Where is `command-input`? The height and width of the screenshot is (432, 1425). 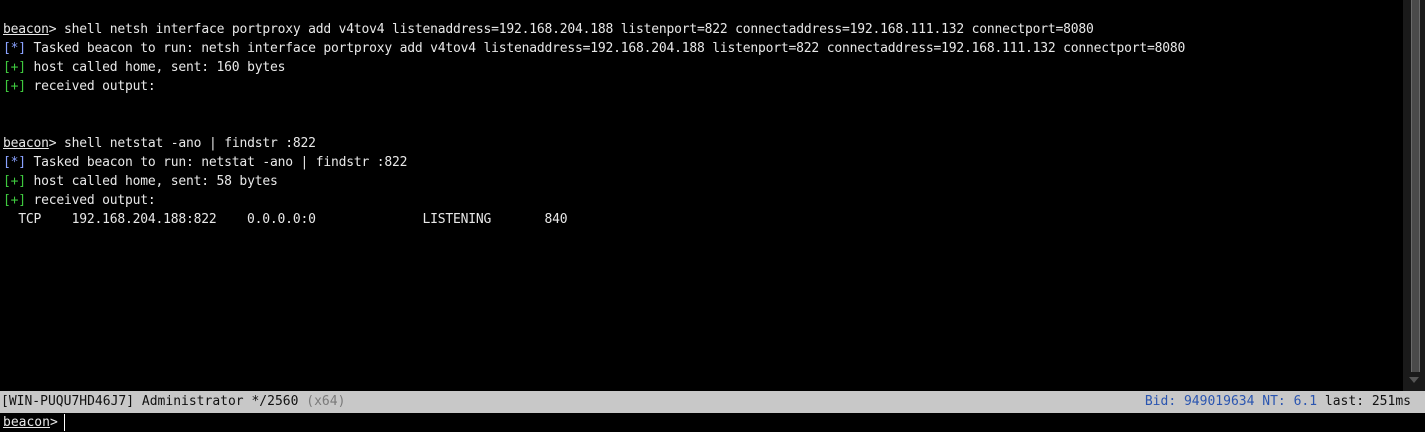
command-input is located at coordinates (739, 422).